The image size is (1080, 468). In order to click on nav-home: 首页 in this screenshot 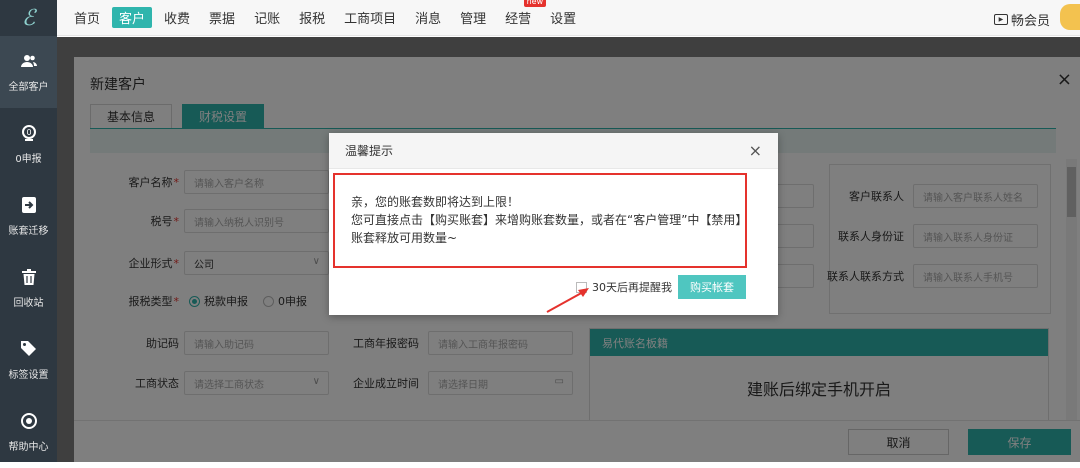, I will do `click(87, 17)`.